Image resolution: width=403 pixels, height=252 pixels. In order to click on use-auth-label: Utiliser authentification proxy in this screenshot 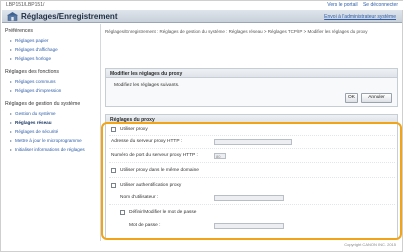, I will do `click(151, 185)`.